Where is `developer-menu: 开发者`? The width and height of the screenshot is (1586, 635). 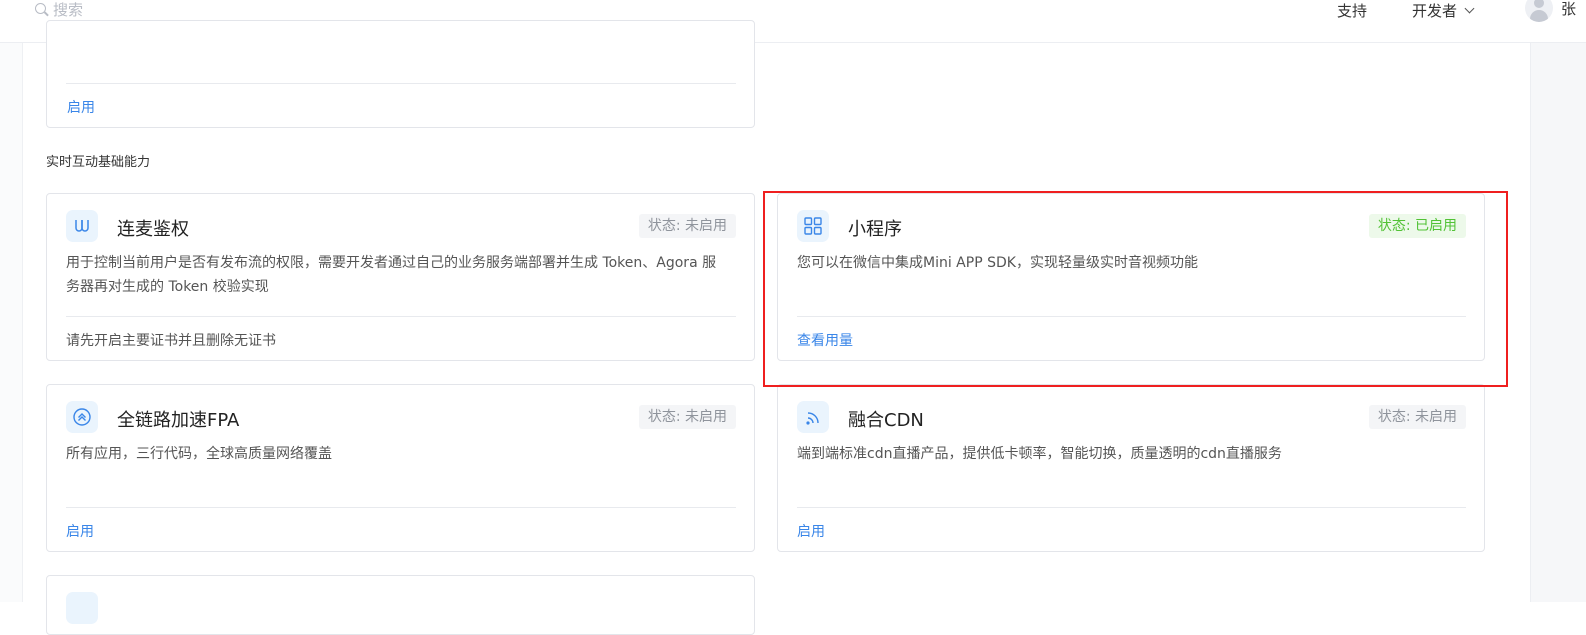
developer-menu: 开发者 is located at coordinates (1443, 10).